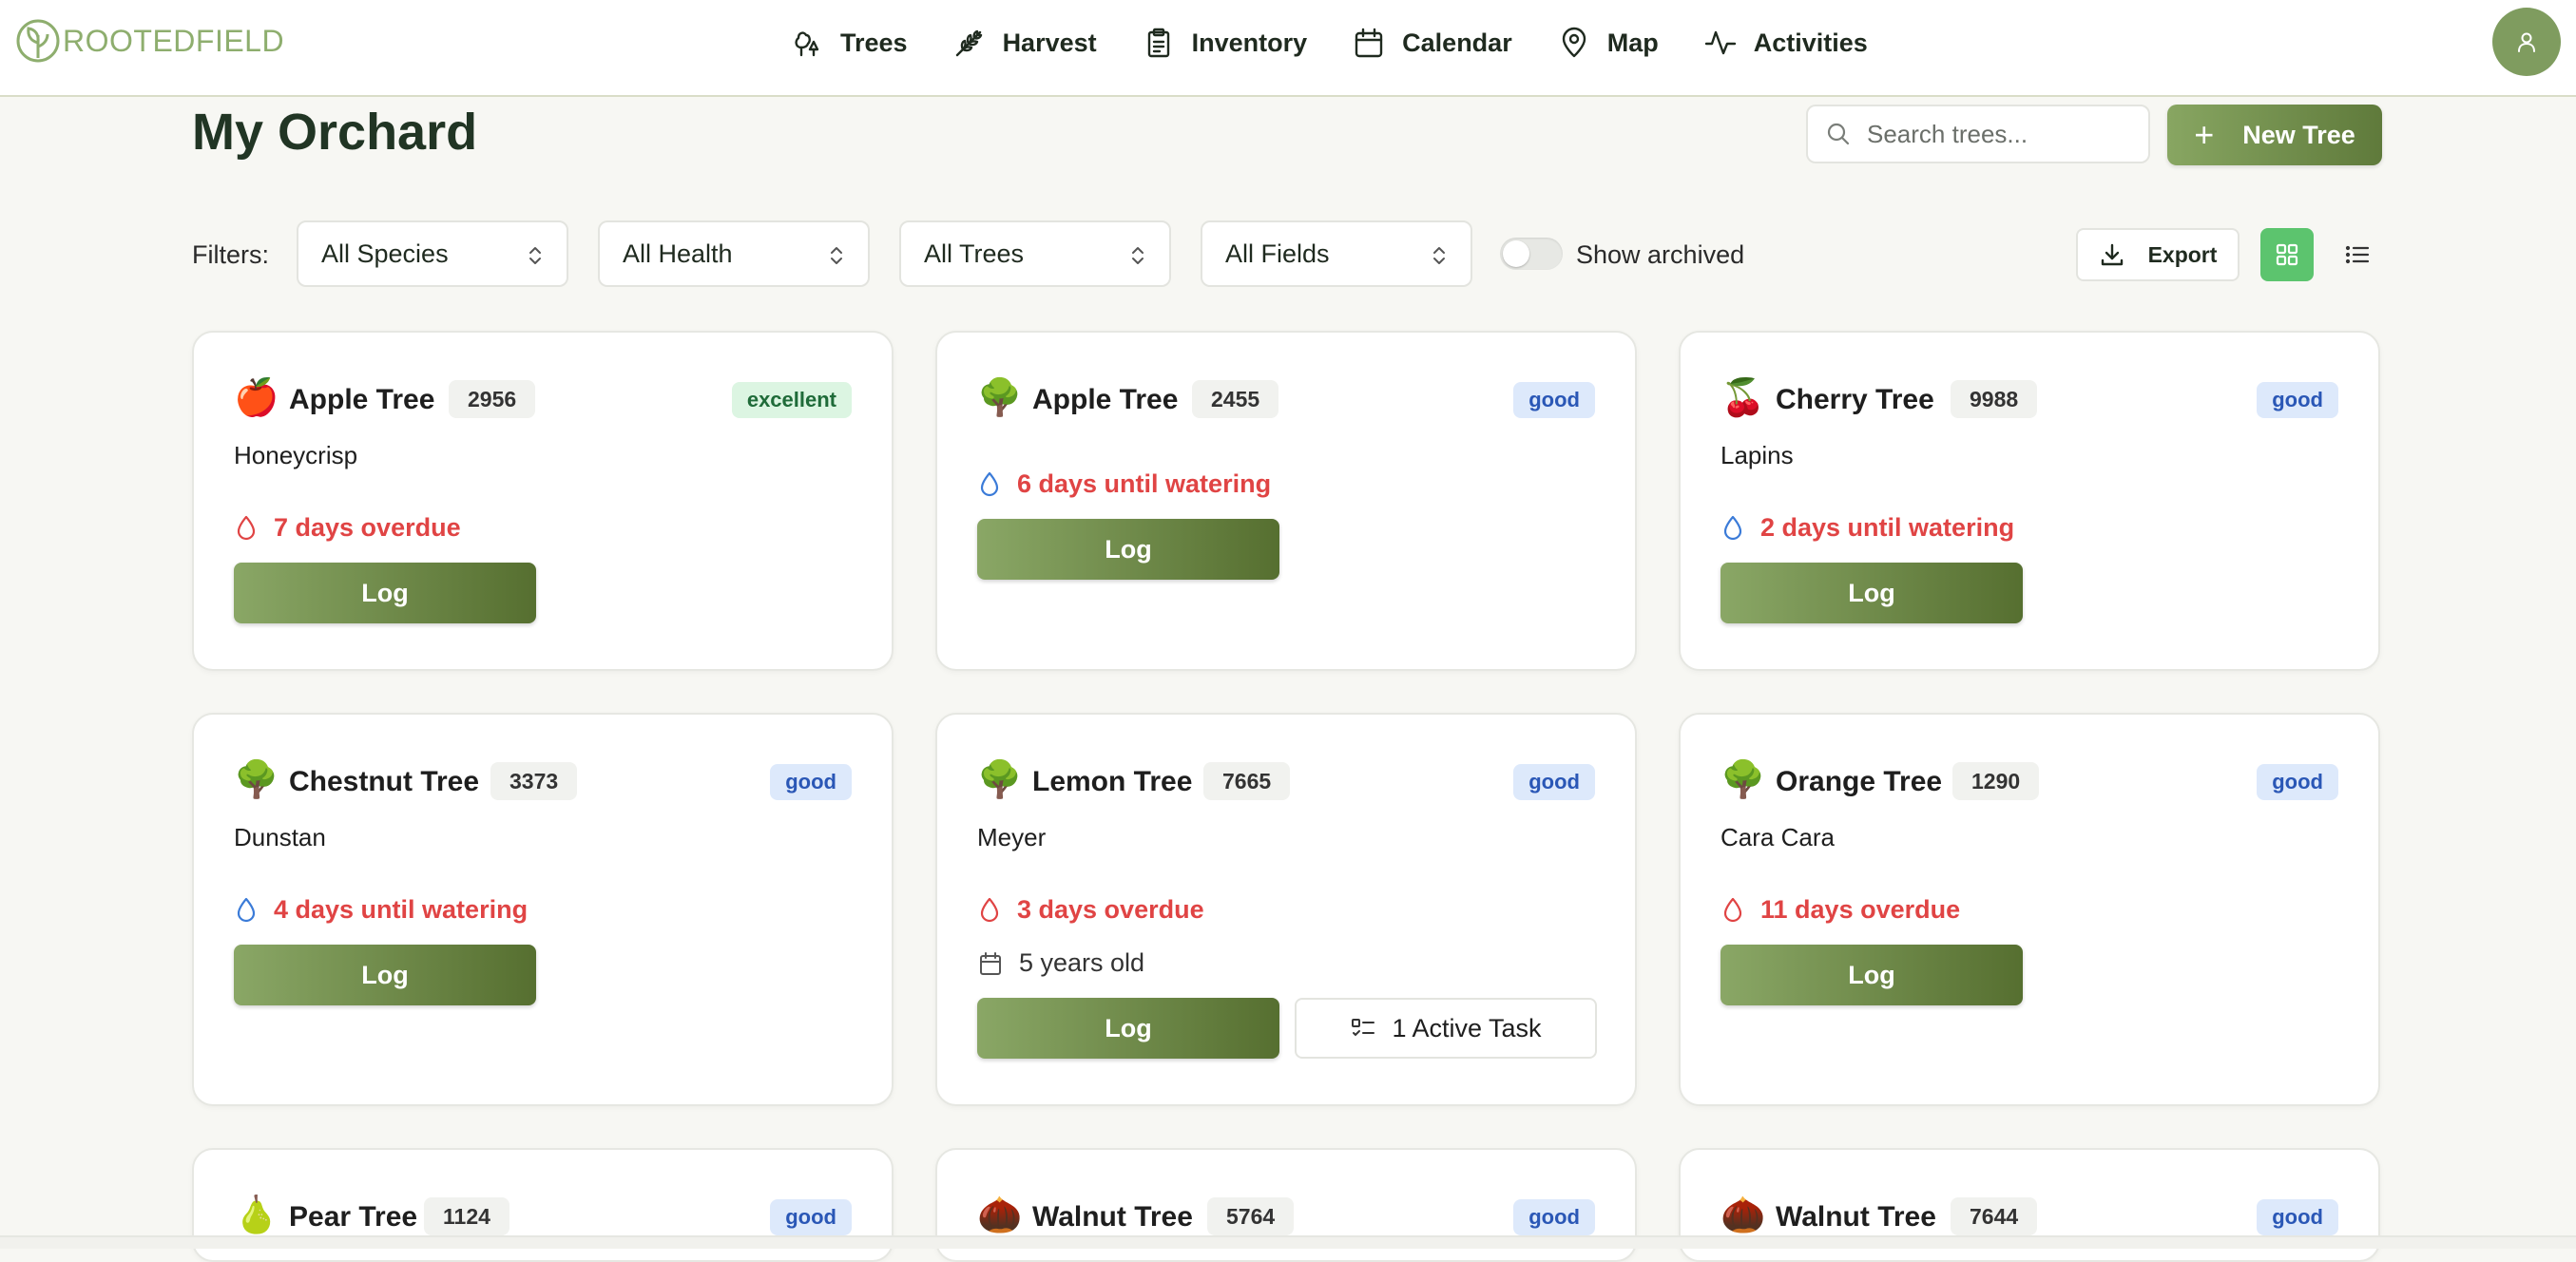  I want to click on new-tree-button: + New Tree, so click(2274, 135).